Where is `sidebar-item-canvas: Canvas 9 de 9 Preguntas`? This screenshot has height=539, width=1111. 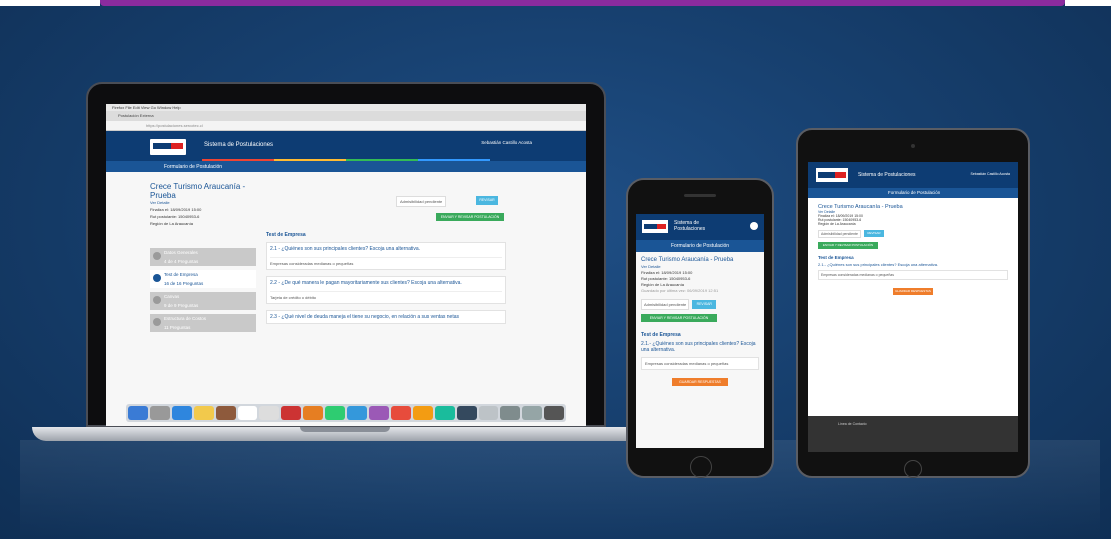 sidebar-item-canvas: Canvas 9 de 9 Preguntas is located at coordinates (203, 301).